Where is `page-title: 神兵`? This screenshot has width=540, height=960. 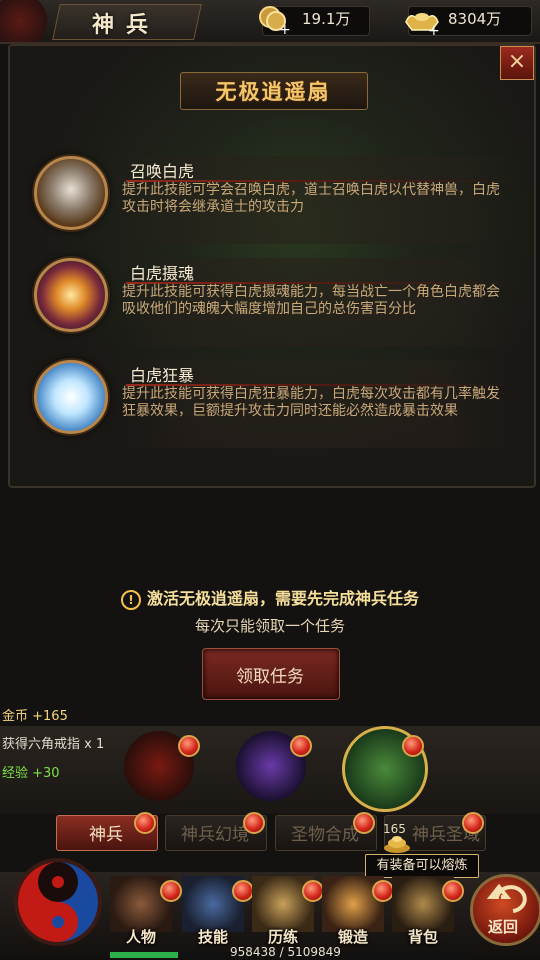 page-title: 神兵 is located at coordinates (125, 25).